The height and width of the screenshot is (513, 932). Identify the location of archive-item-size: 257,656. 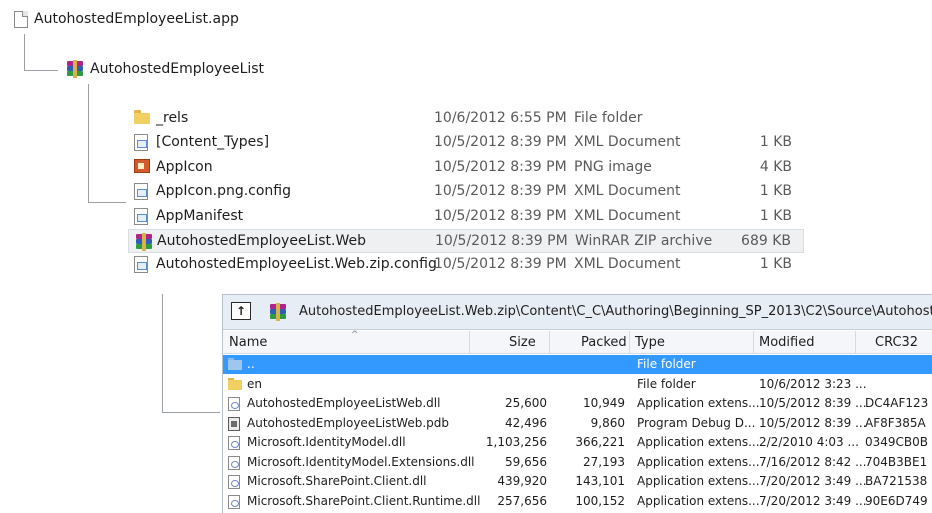
(522, 500).